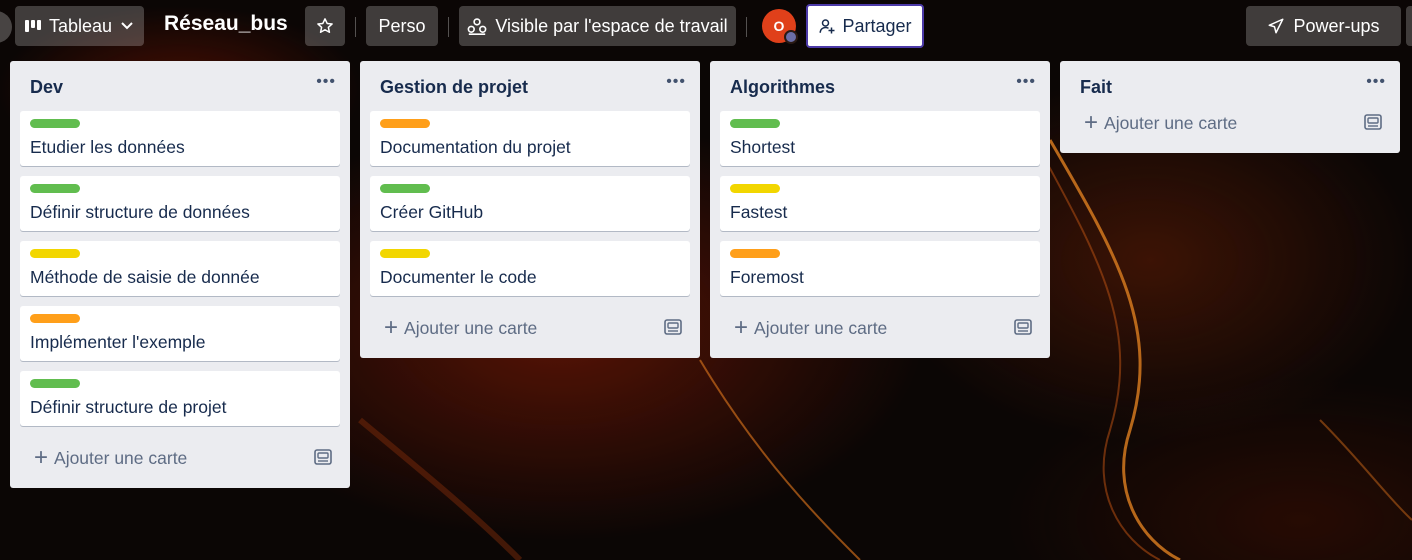 The height and width of the screenshot is (560, 1412). I want to click on card: Shortest, so click(880, 138).